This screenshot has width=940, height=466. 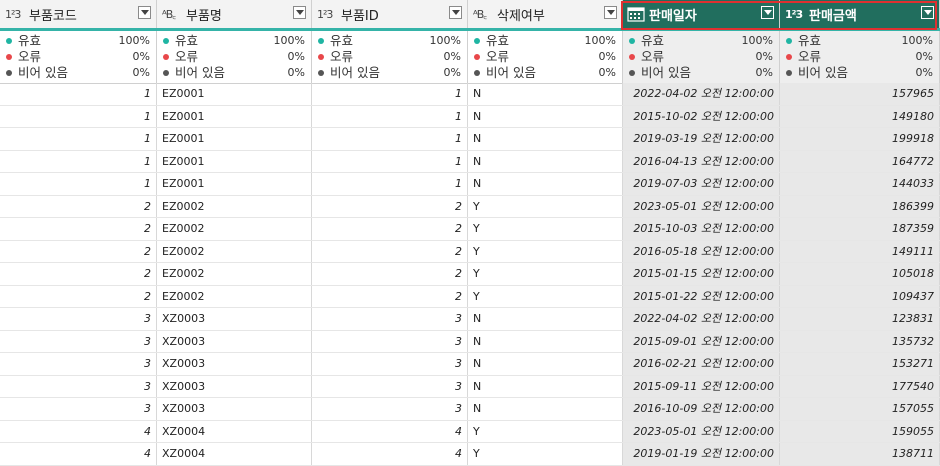 What do you see at coordinates (860, 14) in the screenshot?
I see `column-header-sale-amount: 1²3 판매금액` at bounding box center [860, 14].